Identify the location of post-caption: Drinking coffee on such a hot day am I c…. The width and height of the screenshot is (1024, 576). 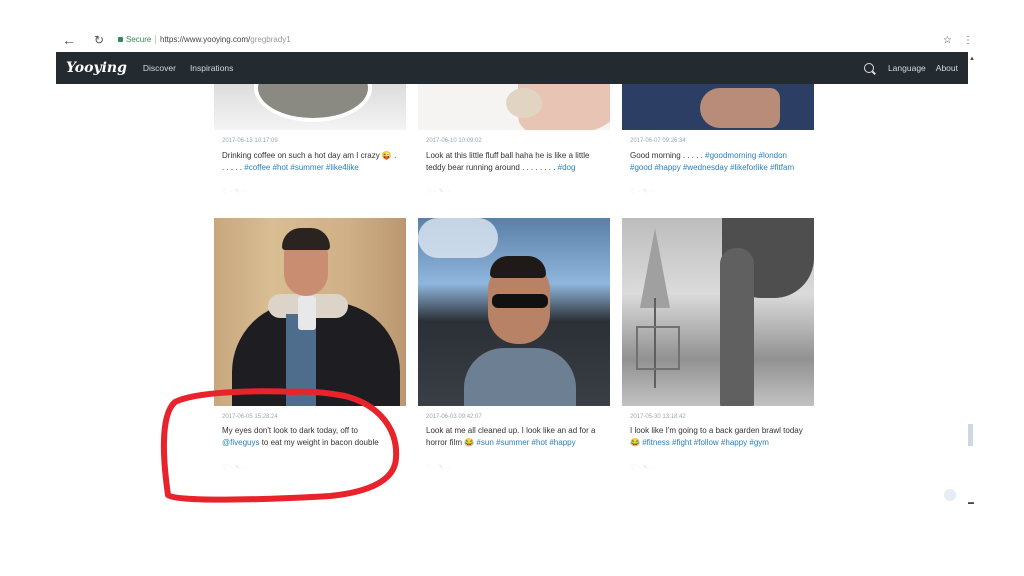
(309, 162).